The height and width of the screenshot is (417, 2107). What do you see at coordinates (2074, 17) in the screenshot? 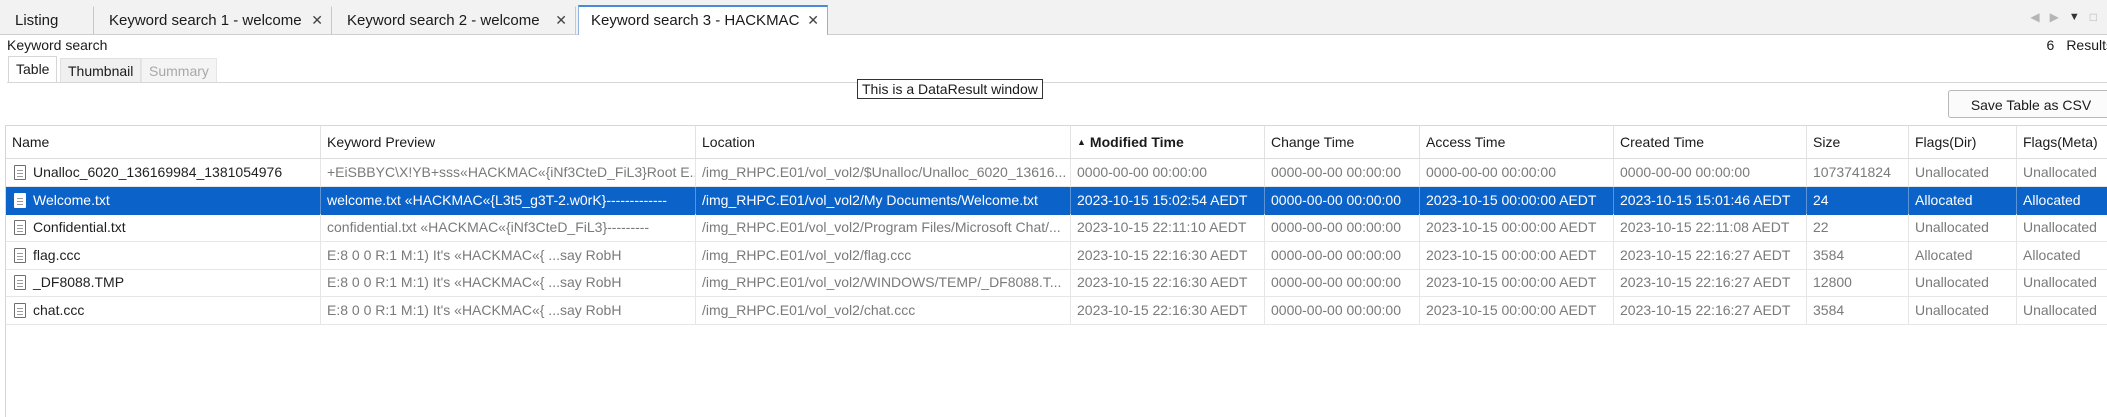
I see `dropdown-icon: ▼` at bounding box center [2074, 17].